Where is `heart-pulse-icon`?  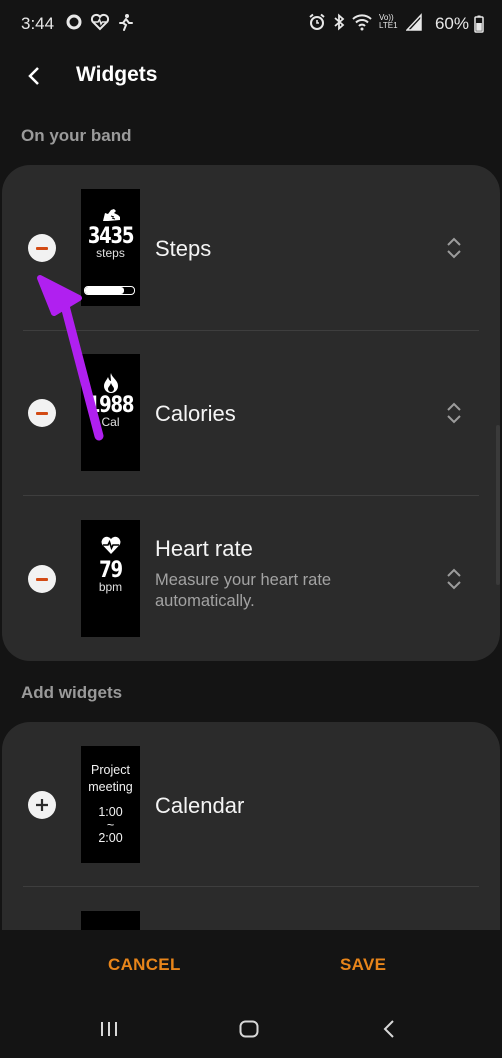
heart-pulse-icon is located at coordinates (100, 22).